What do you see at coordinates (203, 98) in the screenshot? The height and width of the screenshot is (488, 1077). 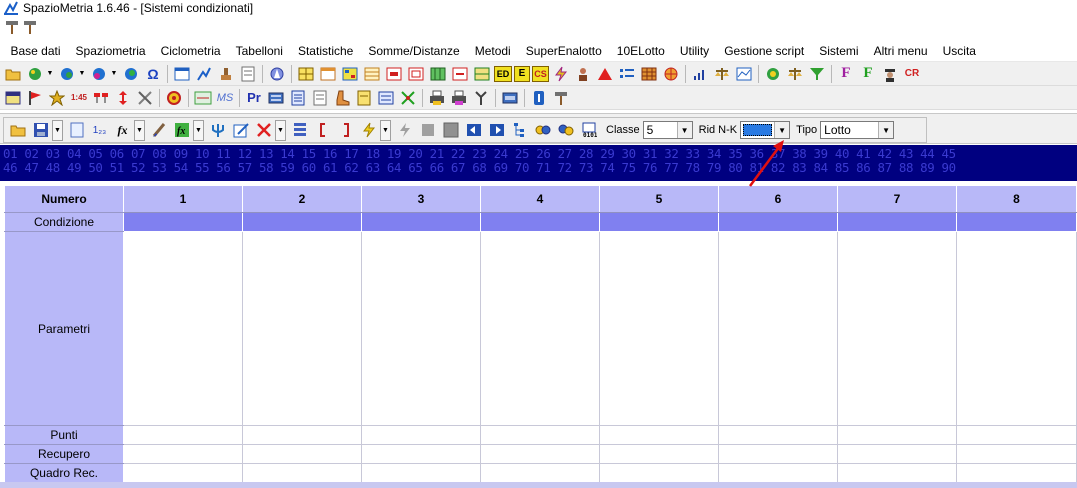 I see `matrix-icon` at bounding box center [203, 98].